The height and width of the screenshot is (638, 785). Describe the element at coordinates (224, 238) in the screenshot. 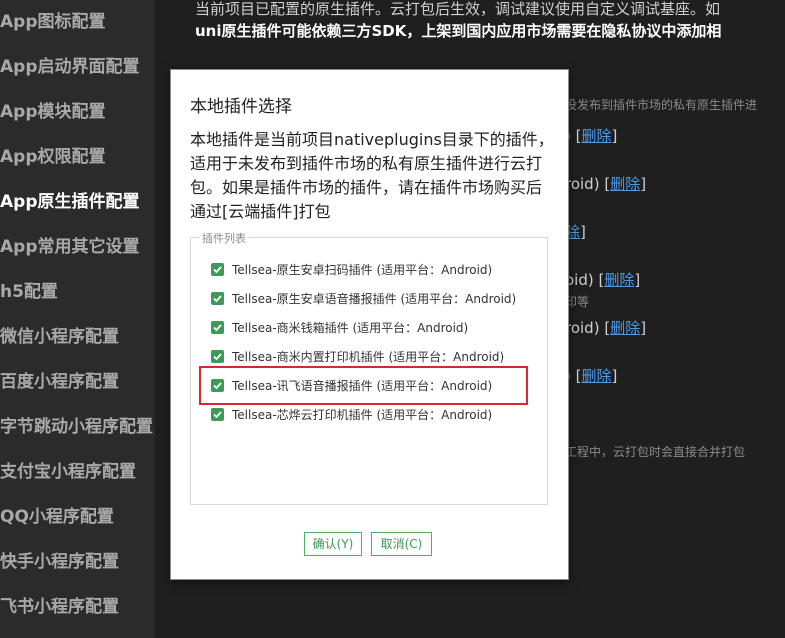

I see `plugin-list-legend: 插件列表` at that location.